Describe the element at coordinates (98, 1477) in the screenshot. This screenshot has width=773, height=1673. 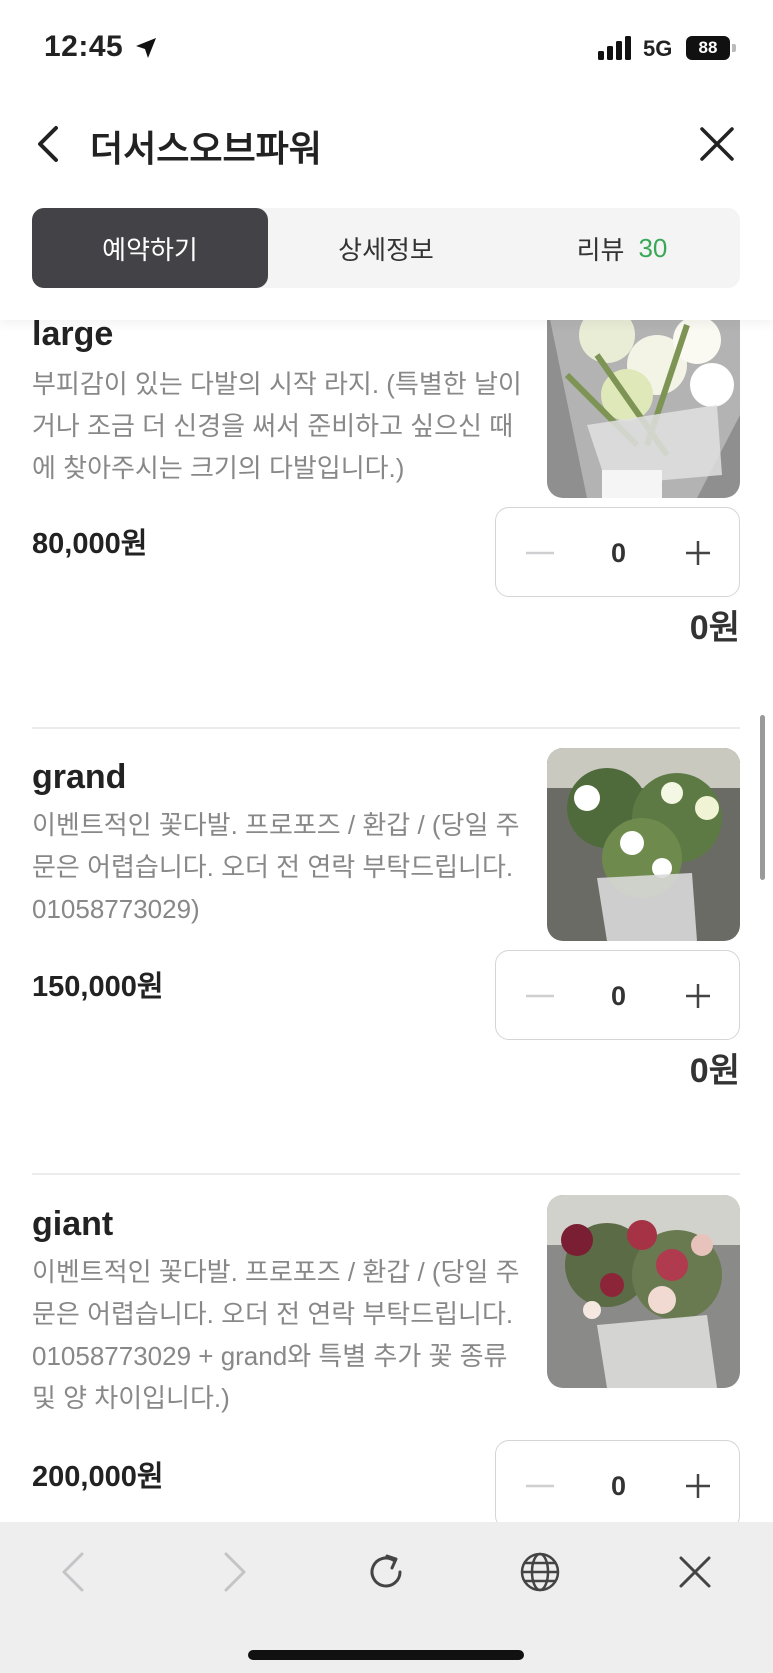
I see `product-price: 200,000원` at that location.